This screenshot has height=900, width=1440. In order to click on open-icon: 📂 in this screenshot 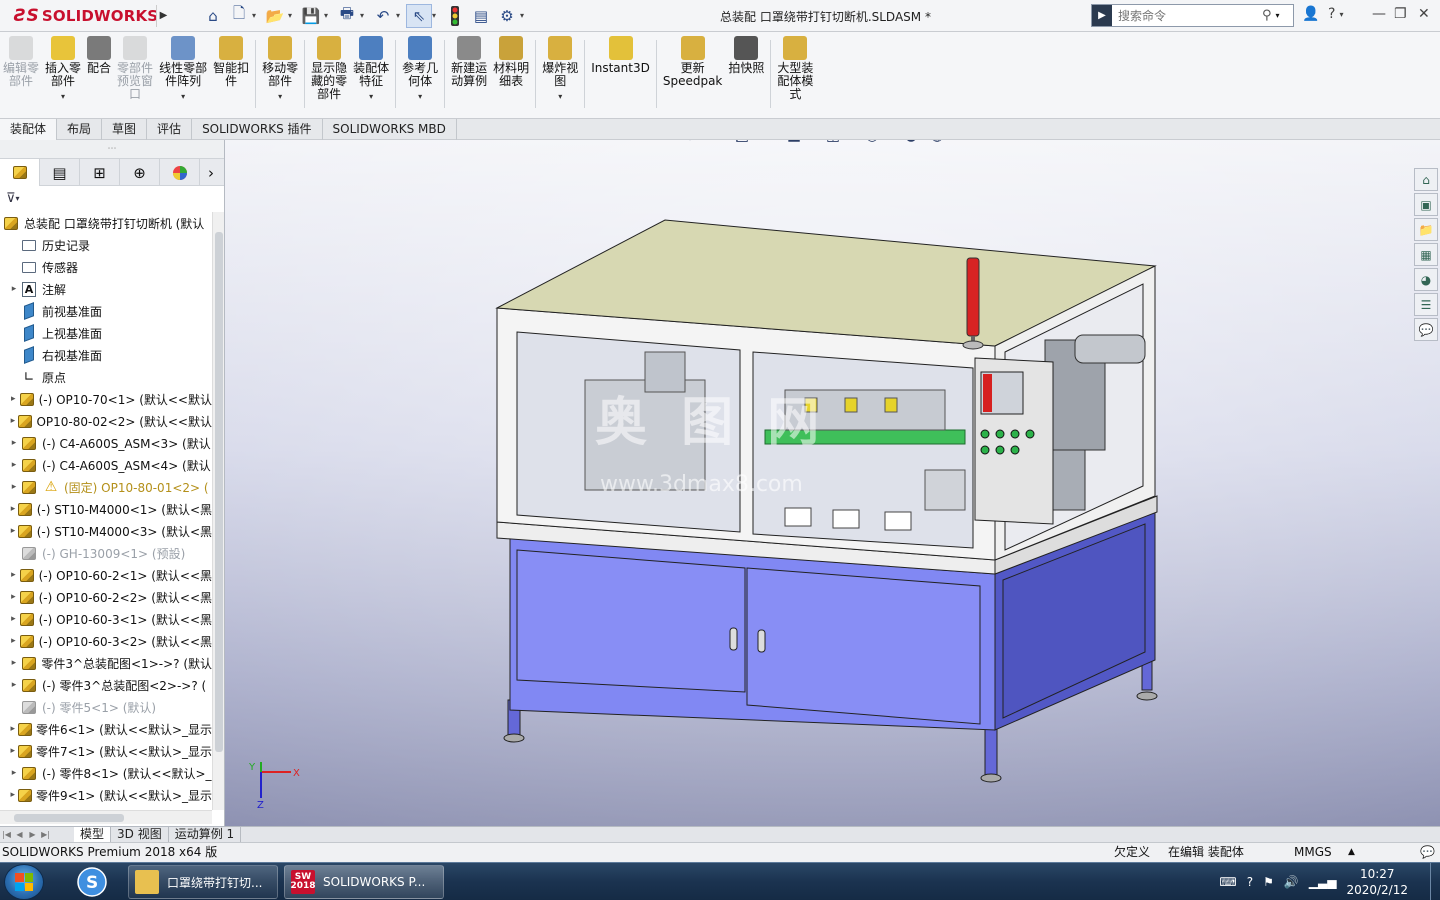, I will do `click(275, 16)`.